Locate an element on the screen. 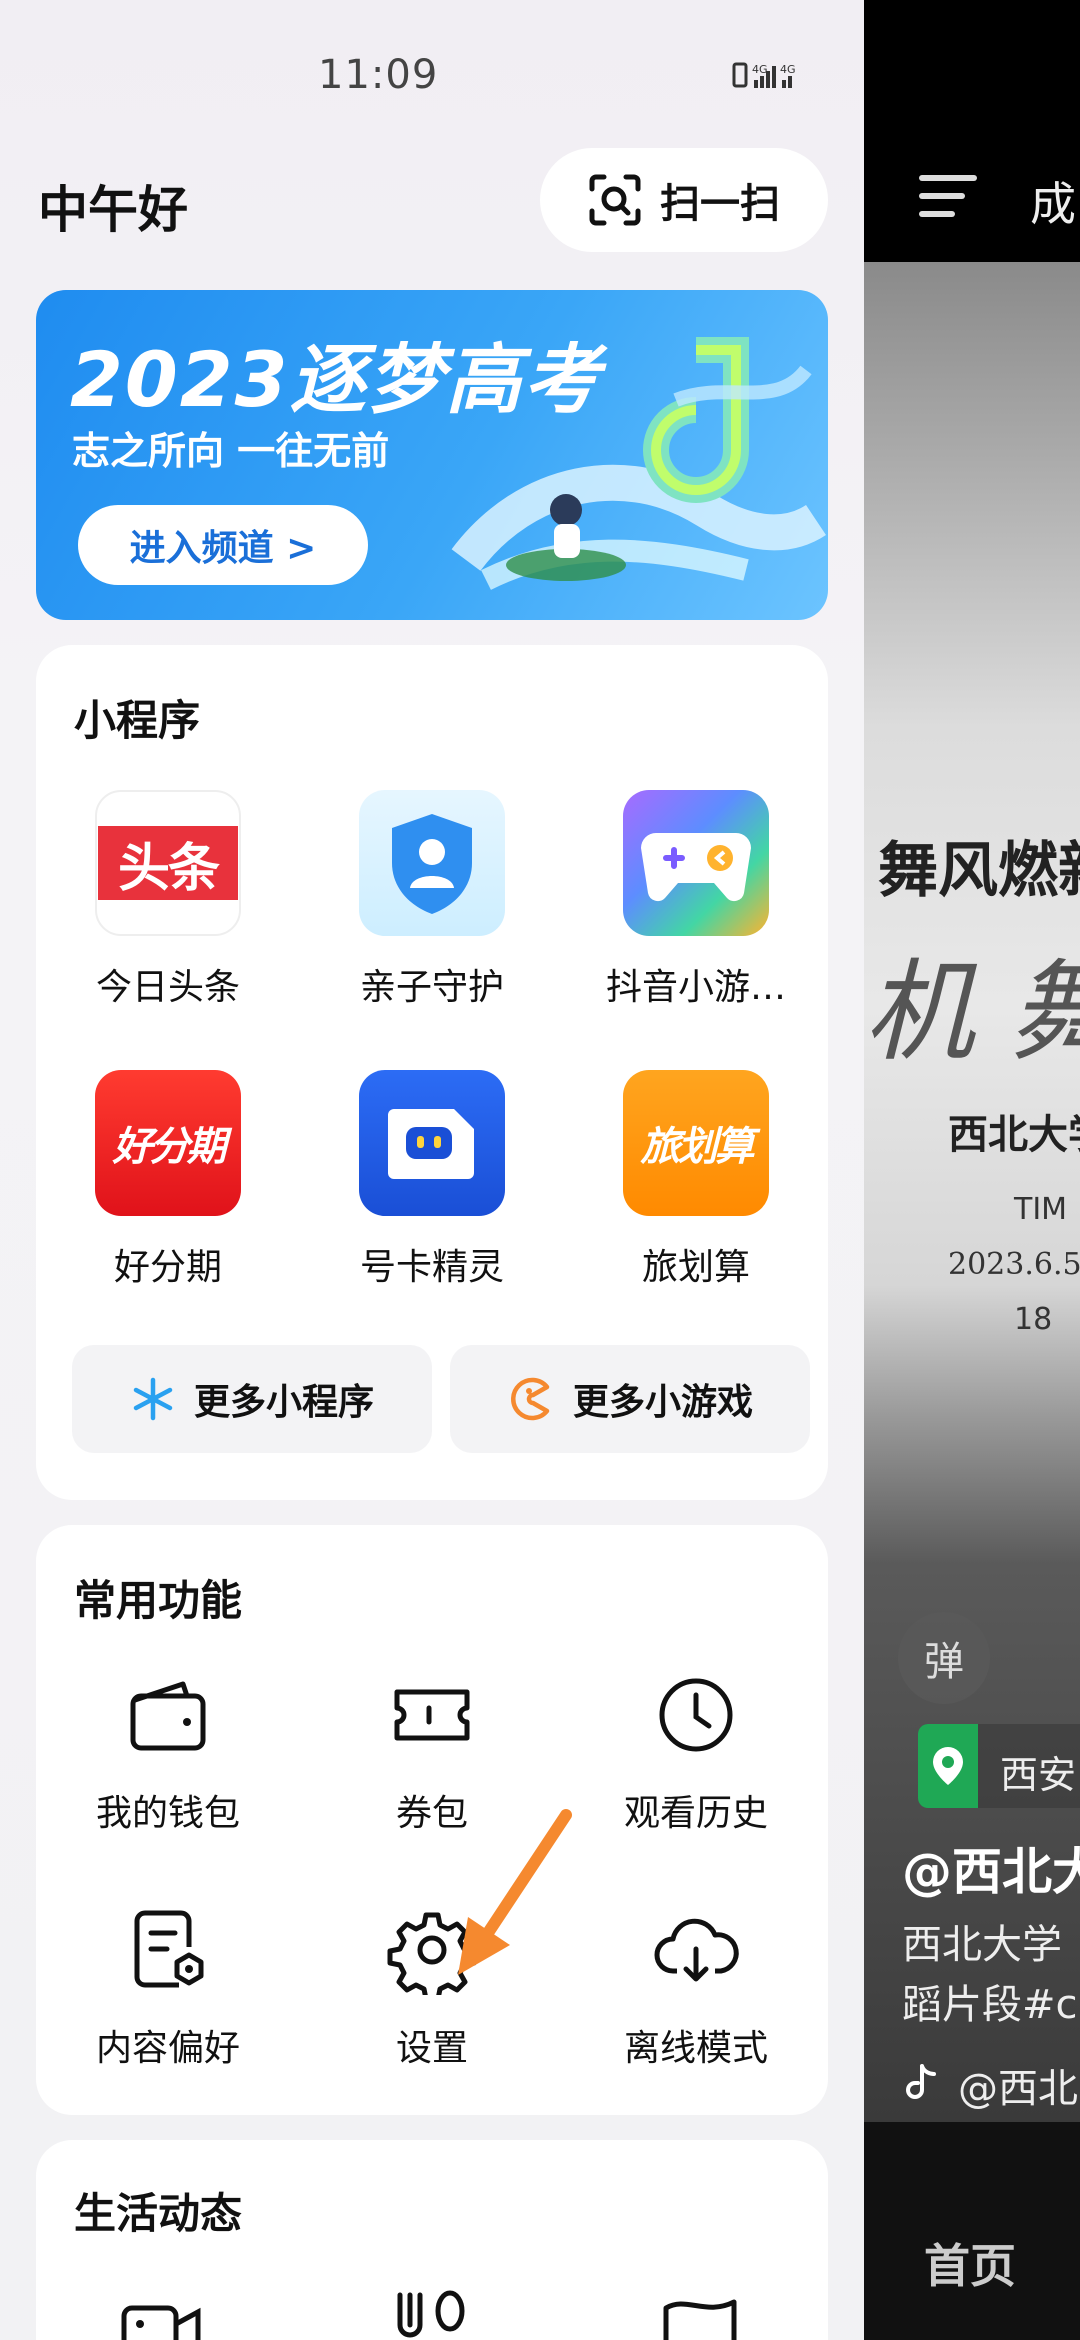 This screenshot has height=2340, width=1080. function-label: 内容偏好 is located at coordinates (167, 2048).